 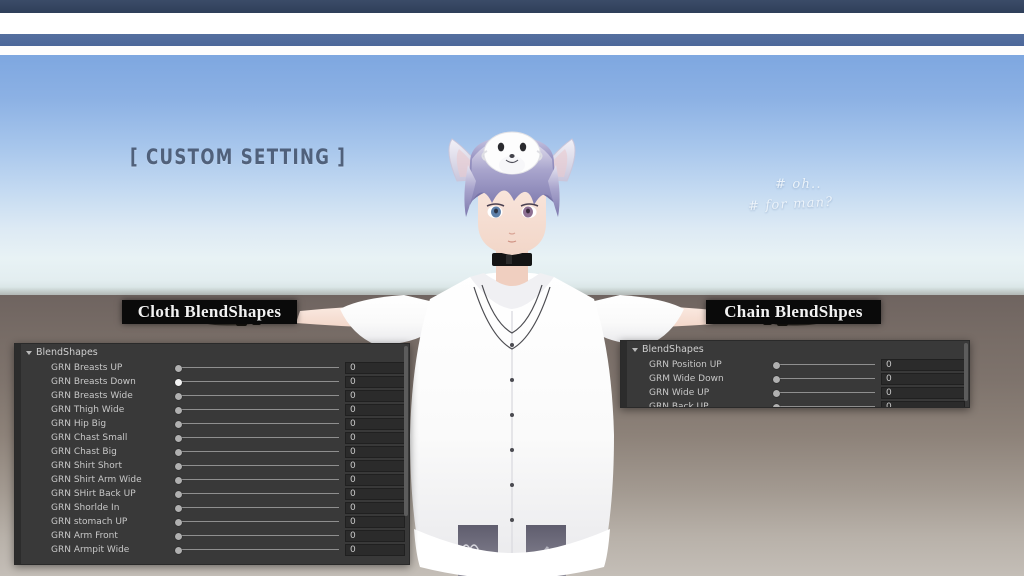 I want to click on blendshape-row: GRN Shorlde In 0, so click(x=212, y=508).